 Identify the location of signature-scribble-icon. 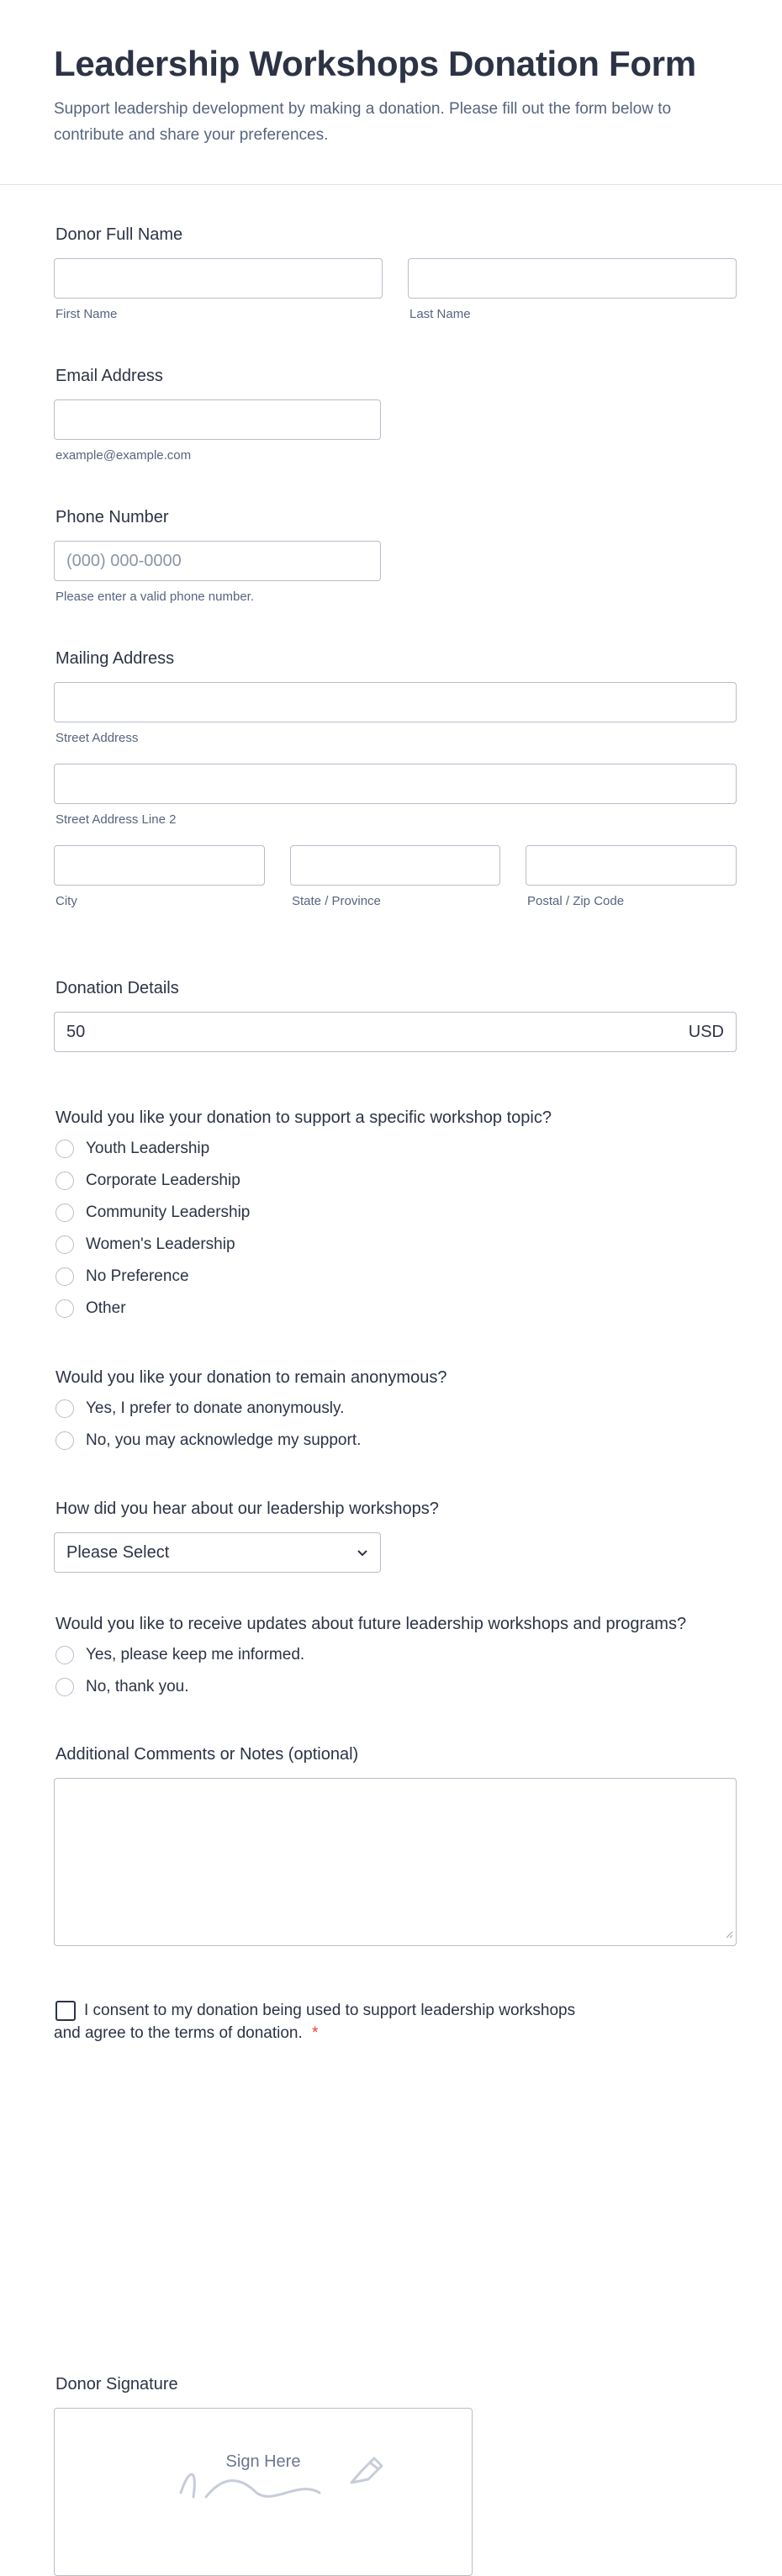
(273, 2486).